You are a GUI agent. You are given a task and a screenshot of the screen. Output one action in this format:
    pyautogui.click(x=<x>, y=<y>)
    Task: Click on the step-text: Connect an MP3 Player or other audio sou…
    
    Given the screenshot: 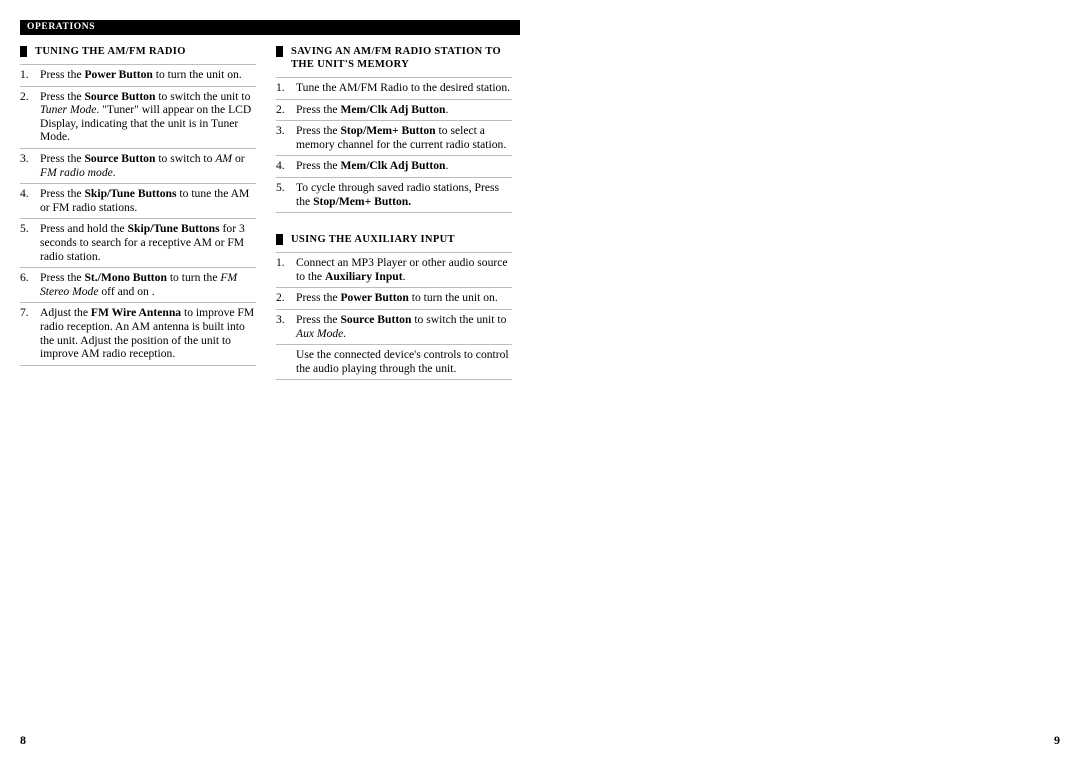 What is the action you would take?
    pyautogui.click(x=402, y=269)
    